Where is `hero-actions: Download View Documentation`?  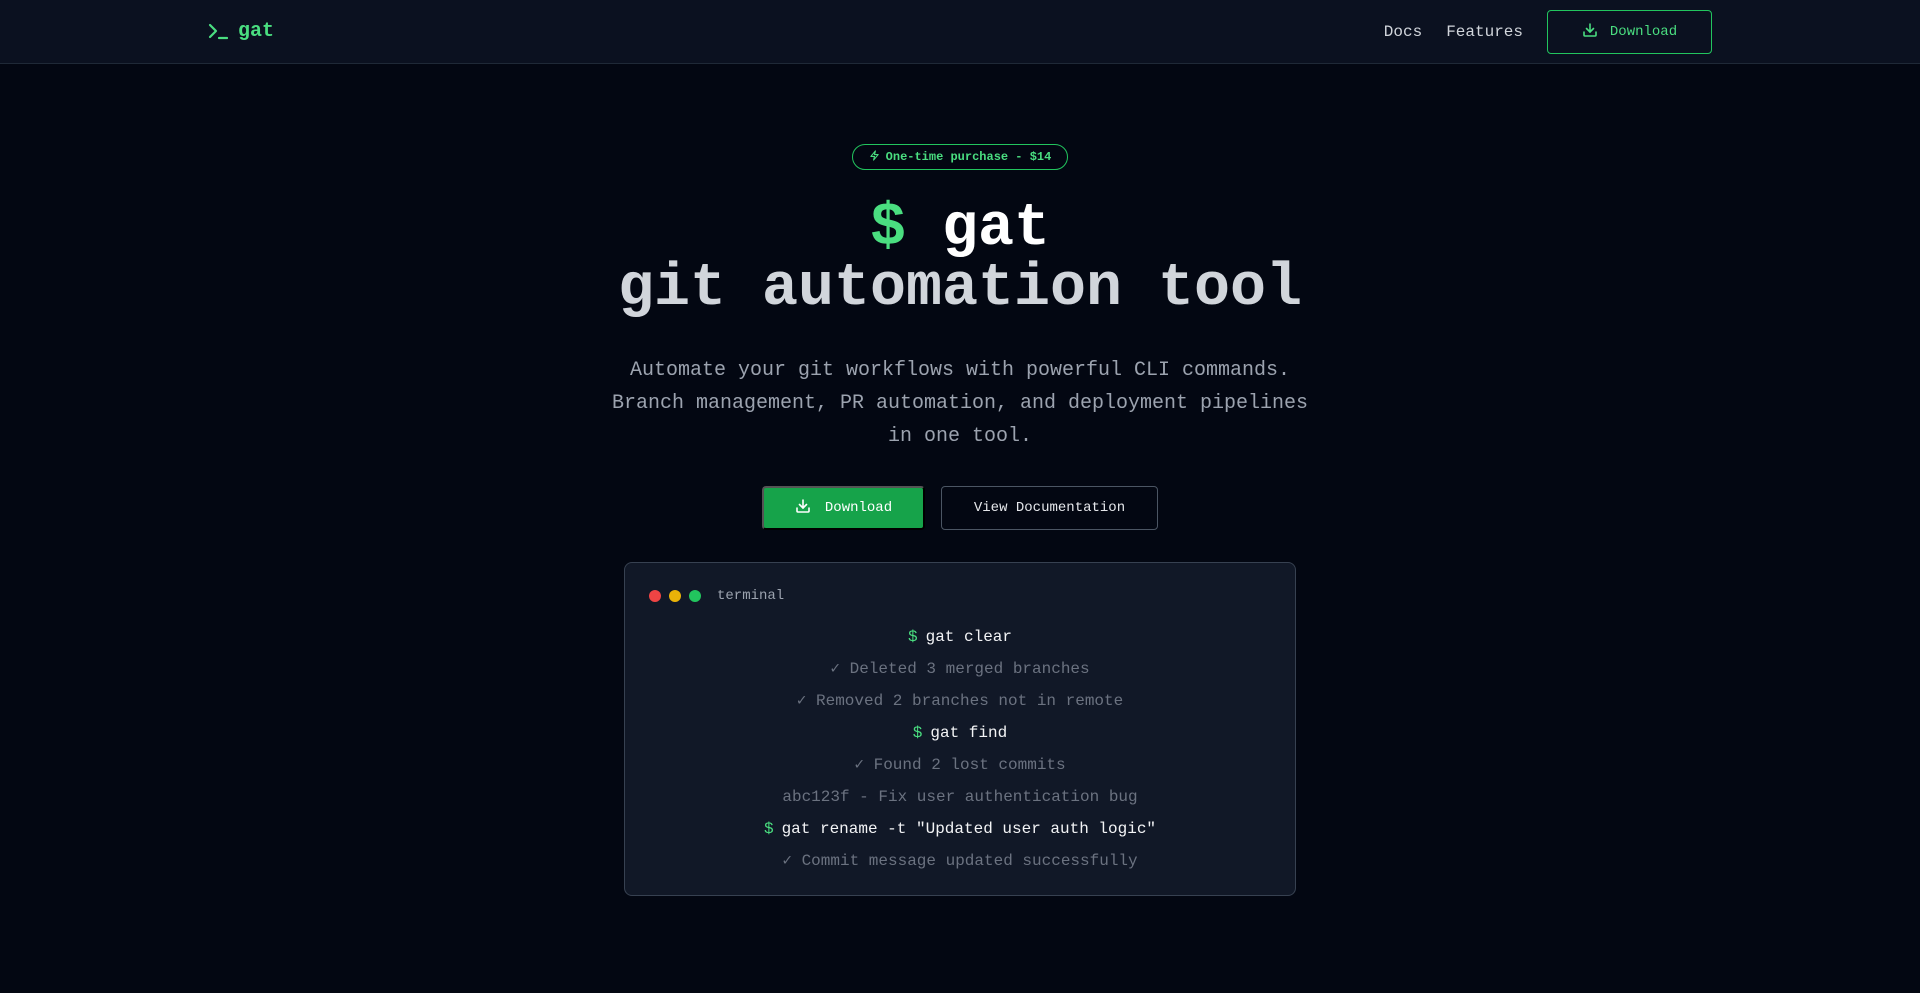 hero-actions: Download View Documentation is located at coordinates (960, 508).